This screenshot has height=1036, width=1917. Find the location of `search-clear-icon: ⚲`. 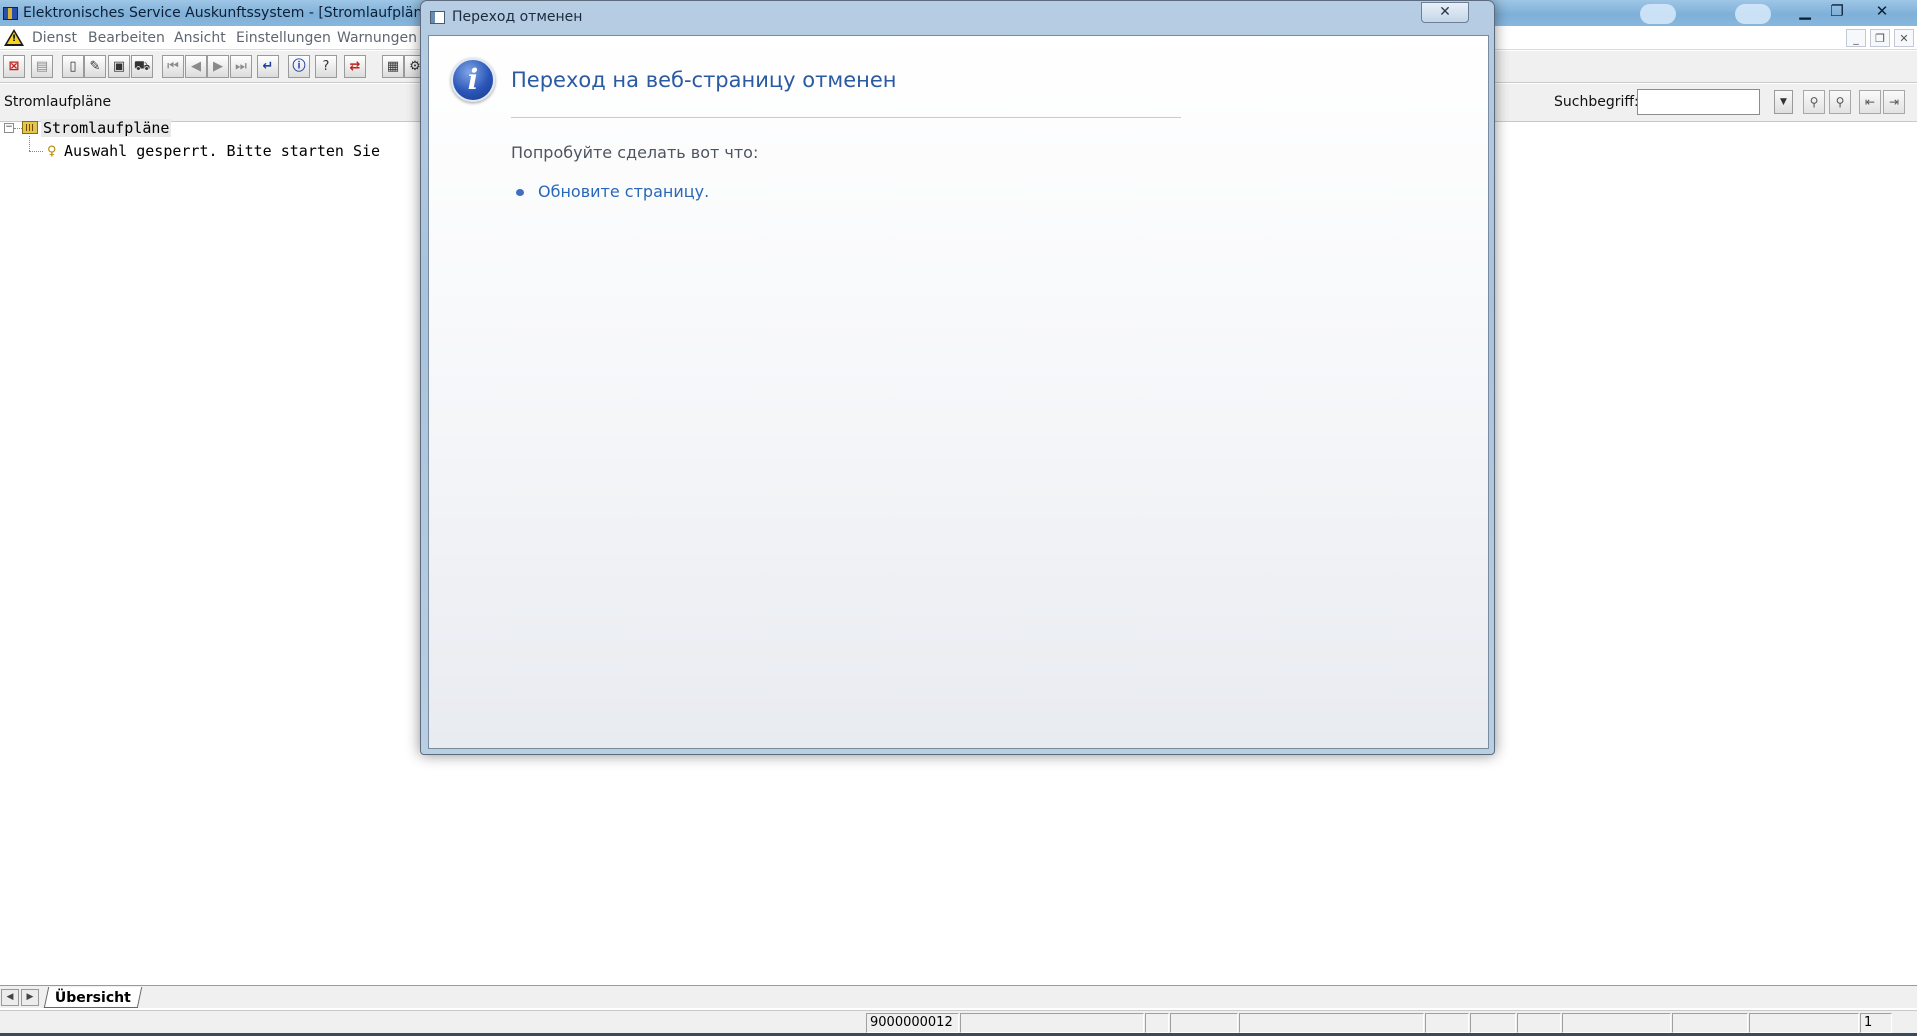

search-clear-icon: ⚲ is located at coordinates (1840, 102).